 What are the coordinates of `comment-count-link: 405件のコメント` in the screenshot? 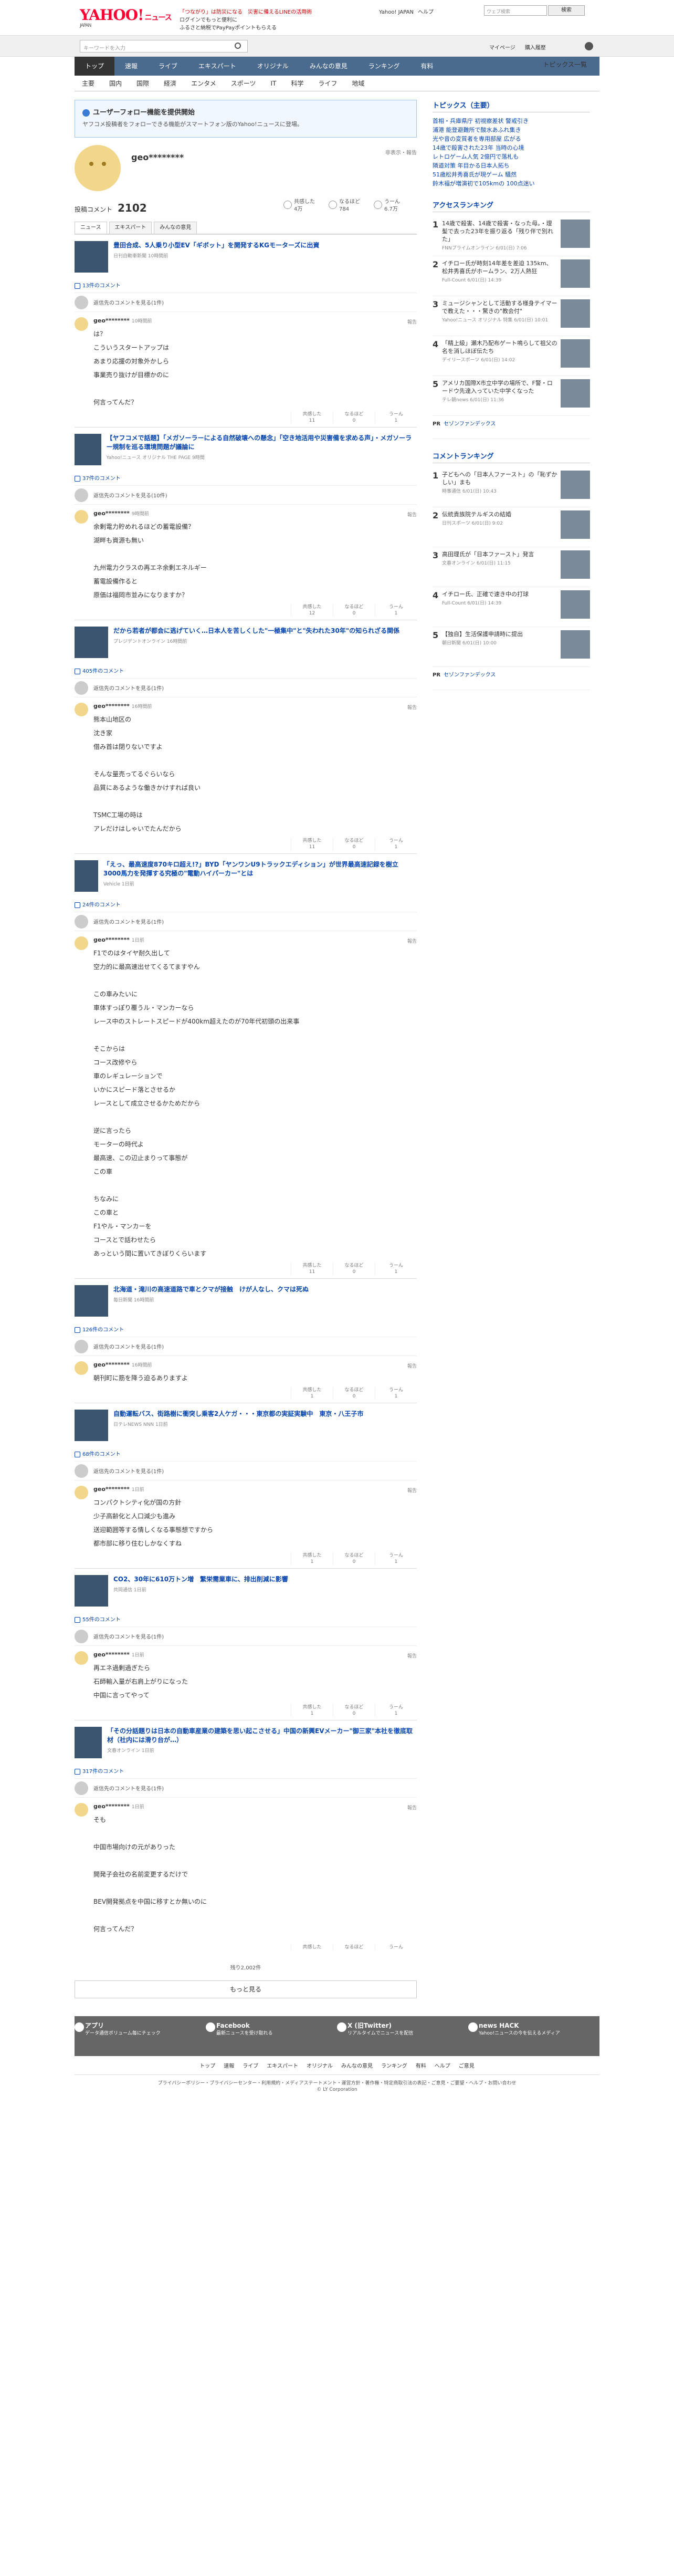 It's located at (246, 672).